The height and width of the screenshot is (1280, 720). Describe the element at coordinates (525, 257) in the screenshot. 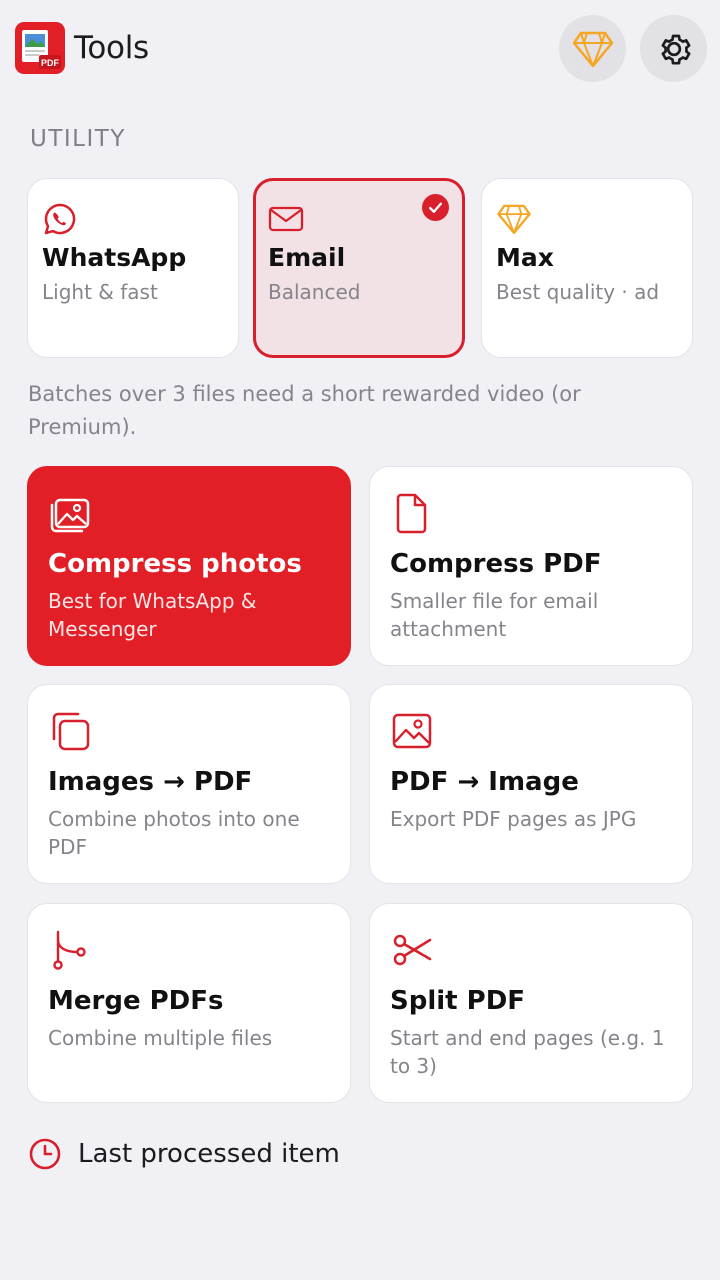

I see `quality-title: Max` at that location.